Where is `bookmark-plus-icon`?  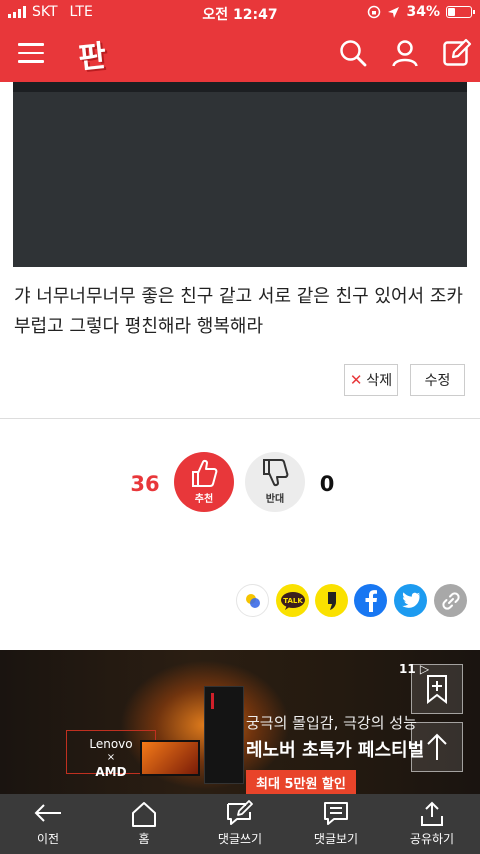
bookmark-plus-icon is located at coordinates (437, 689).